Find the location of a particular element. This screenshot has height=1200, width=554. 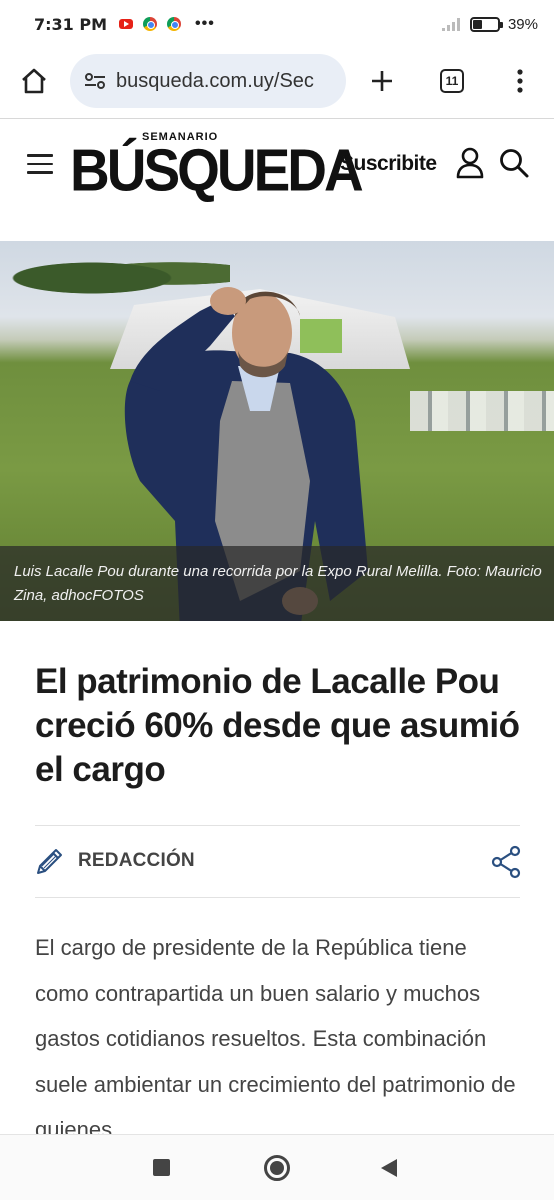

battery-level is located at coordinates (477, 24).